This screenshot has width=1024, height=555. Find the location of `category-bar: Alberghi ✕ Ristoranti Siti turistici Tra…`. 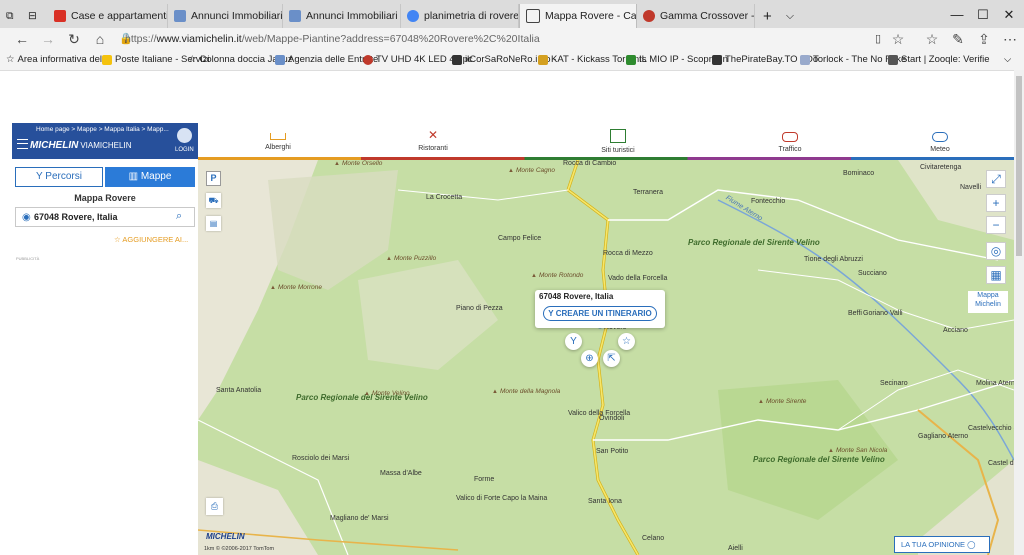

category-bar: Alberghi ✕ Ristoranti Siti turistici Tra… is located at coordinates (606, 141).